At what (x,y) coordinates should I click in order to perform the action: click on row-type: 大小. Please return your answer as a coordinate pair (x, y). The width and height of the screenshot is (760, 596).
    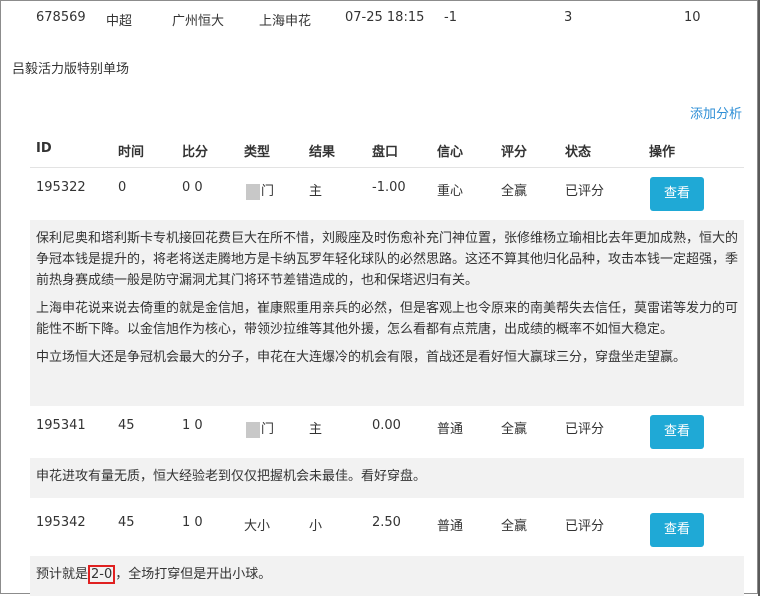
    Looking at the image, I should click on (257, 526).